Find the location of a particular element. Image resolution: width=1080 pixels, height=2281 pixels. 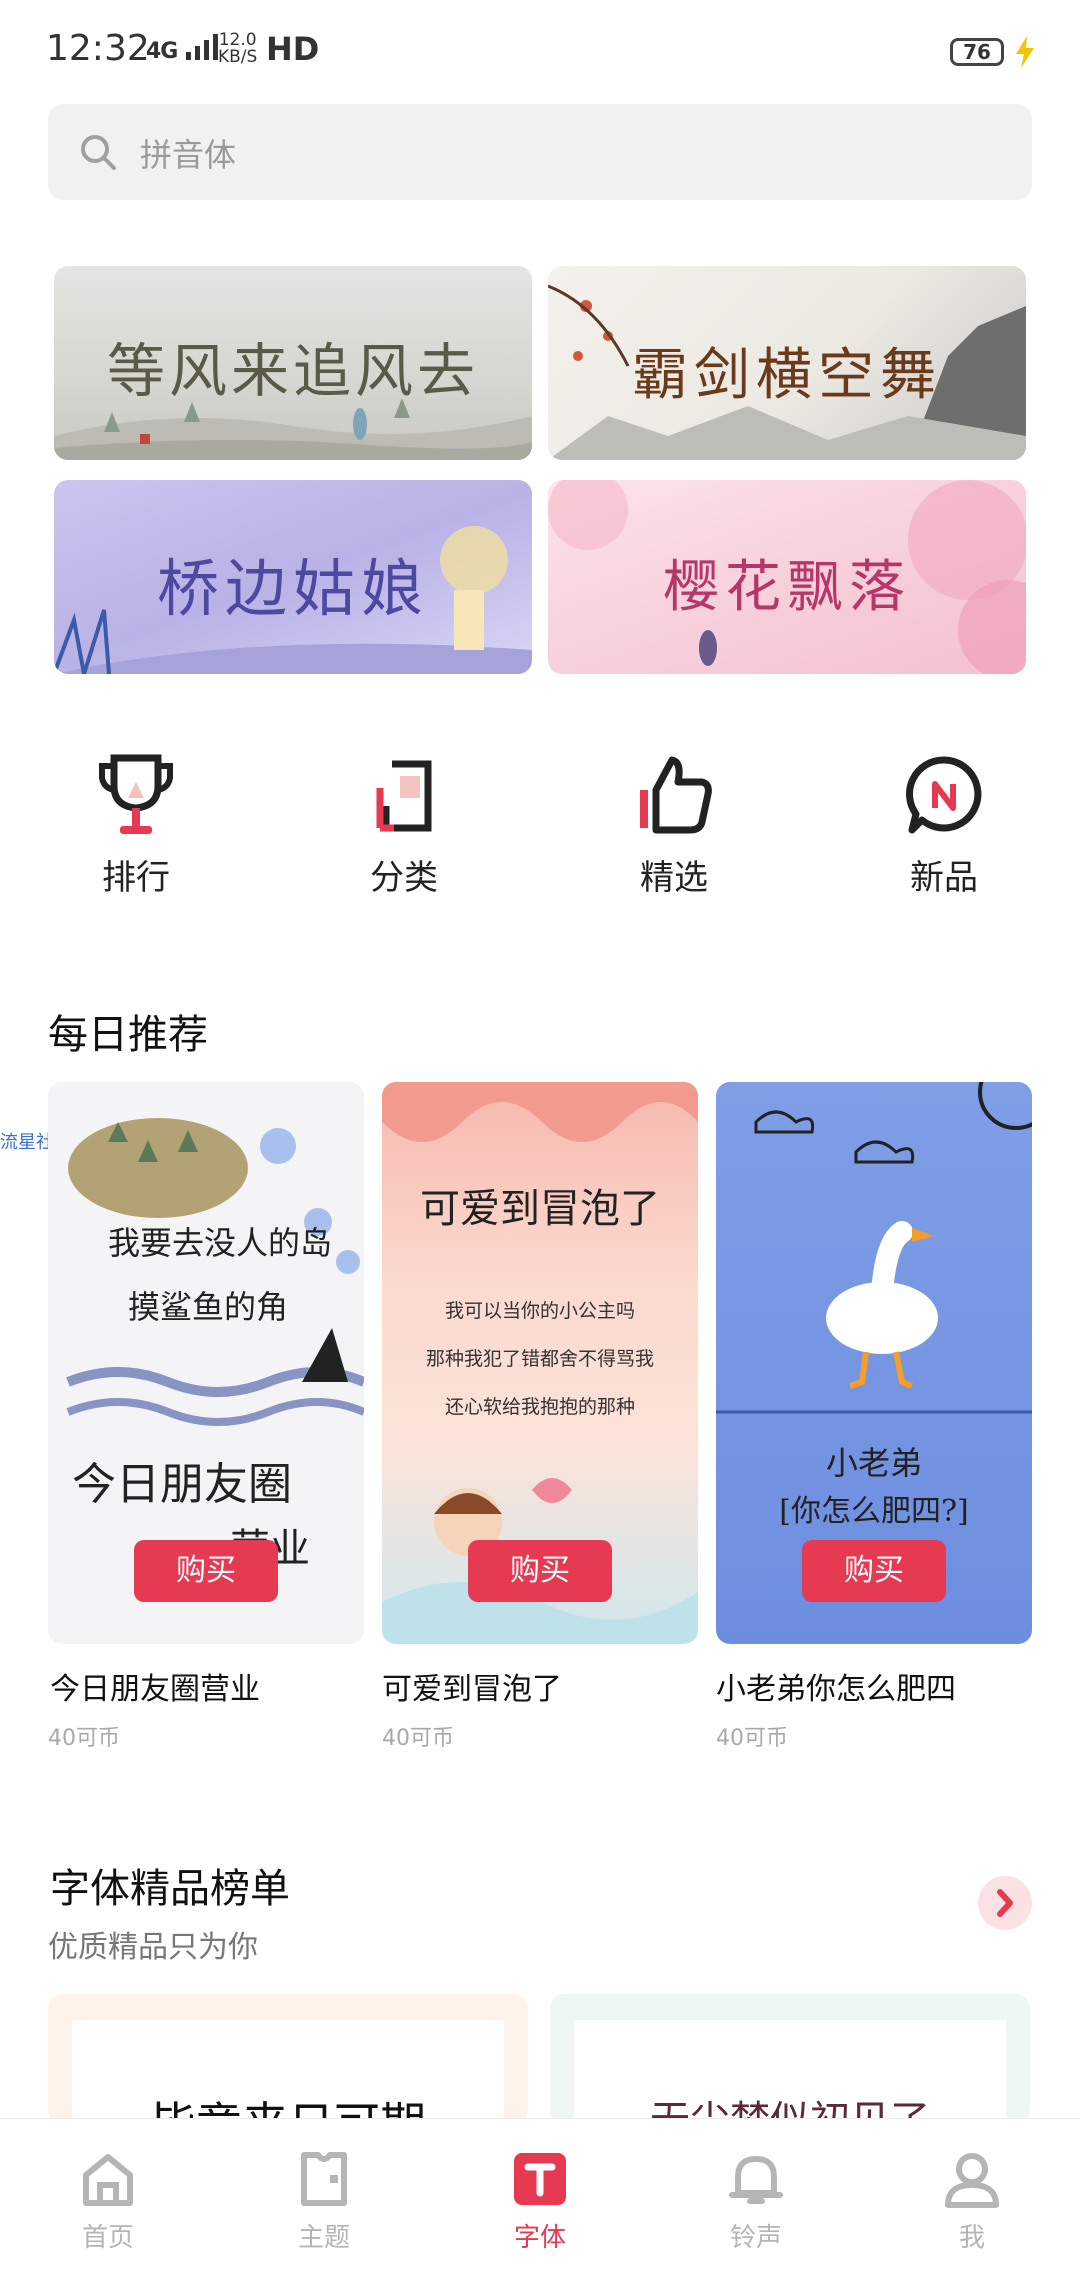

nav-label: 首页 is located at coordinates (107, 2238).